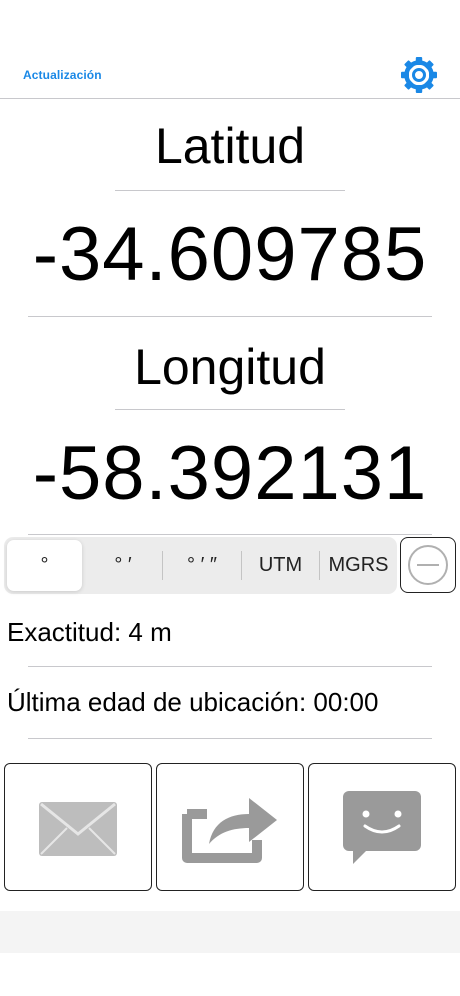  I want to click on format-segmented-control: ° ° ′ ° ′ ″ UTM MGRS, so click(200, 565).